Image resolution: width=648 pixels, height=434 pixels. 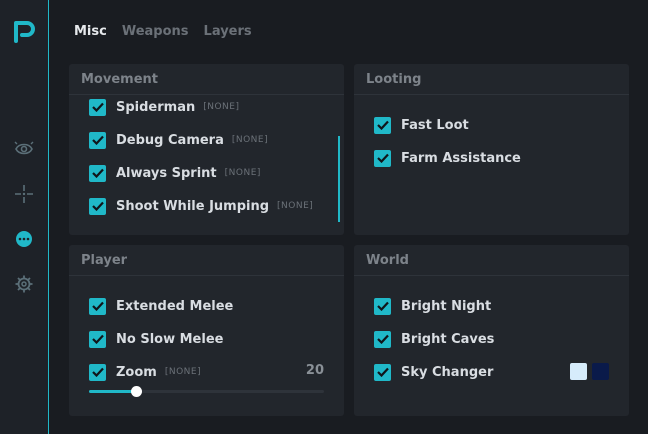 What do you see at coordinates (578, 371) in the screenshot?
I see `sky-color-swatch-light` at bounding box center [578, 371].